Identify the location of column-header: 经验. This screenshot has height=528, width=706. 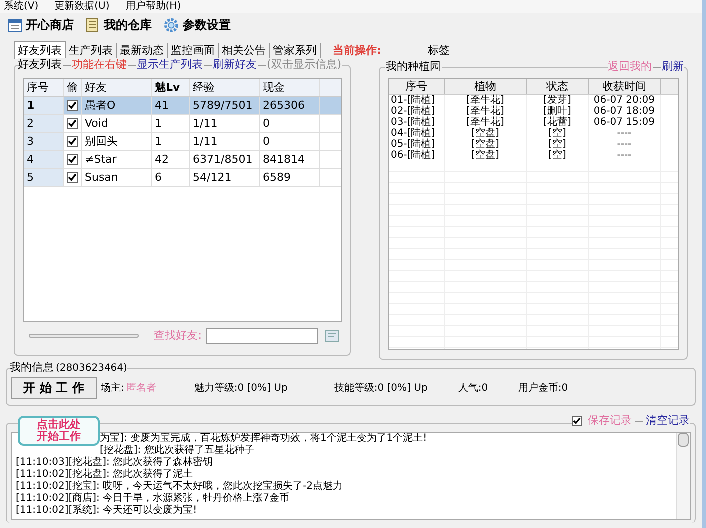
(225, 87).